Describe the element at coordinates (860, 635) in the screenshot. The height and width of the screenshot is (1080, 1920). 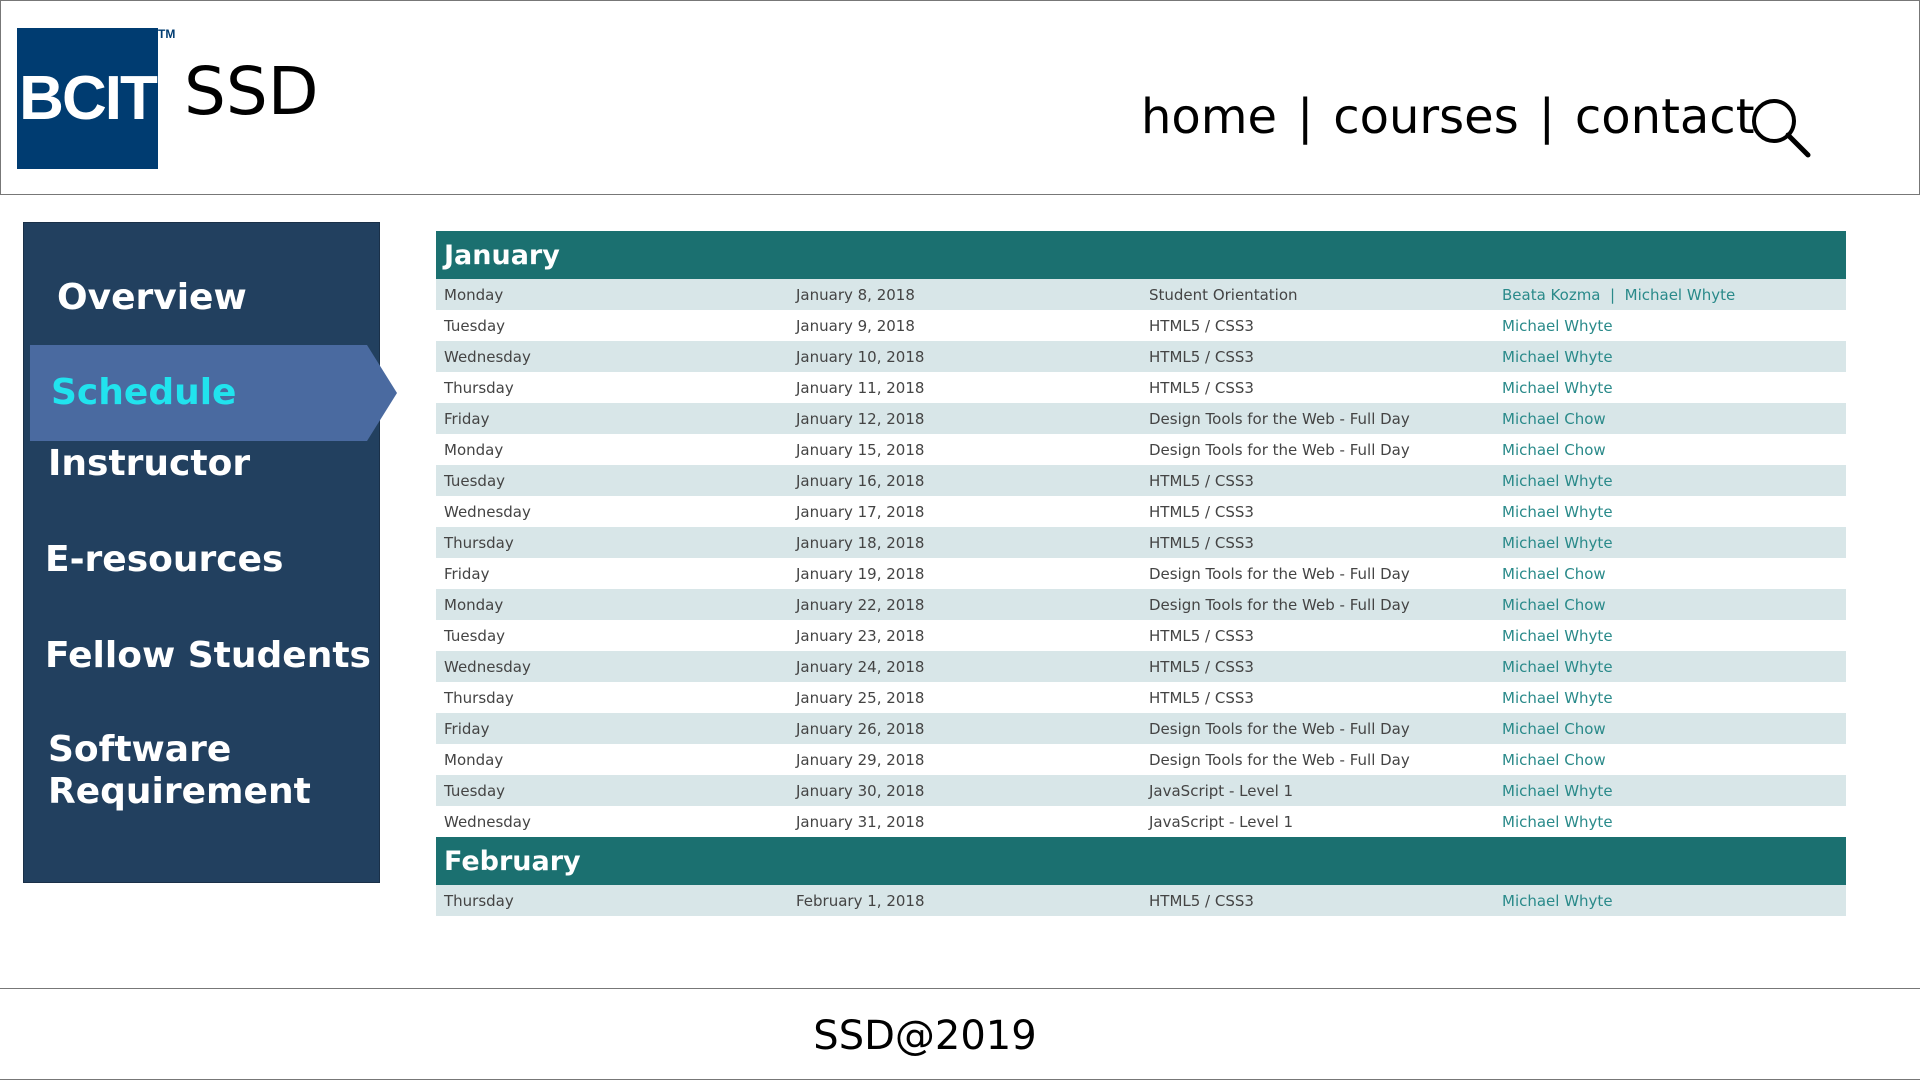
I see `date-cell: January 23, 2018` at that location.